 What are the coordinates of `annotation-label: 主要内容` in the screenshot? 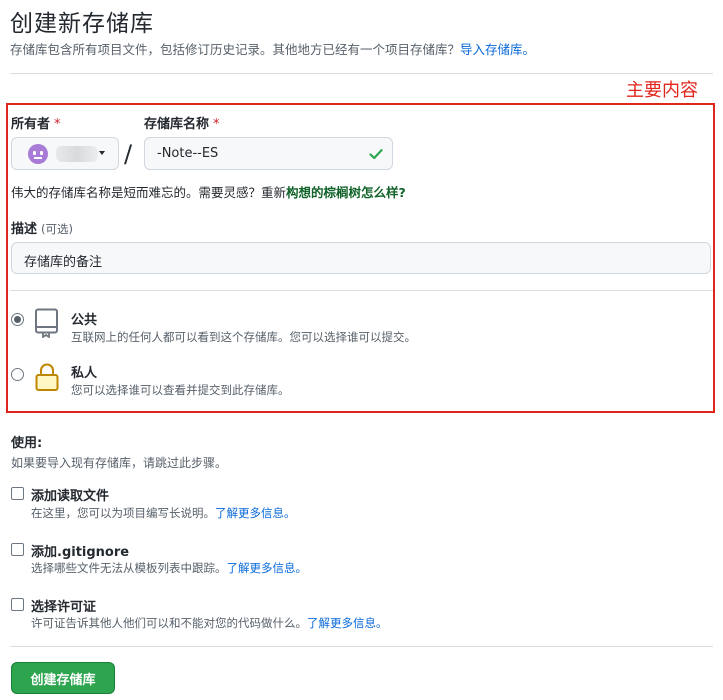 It's located at (662, 90).